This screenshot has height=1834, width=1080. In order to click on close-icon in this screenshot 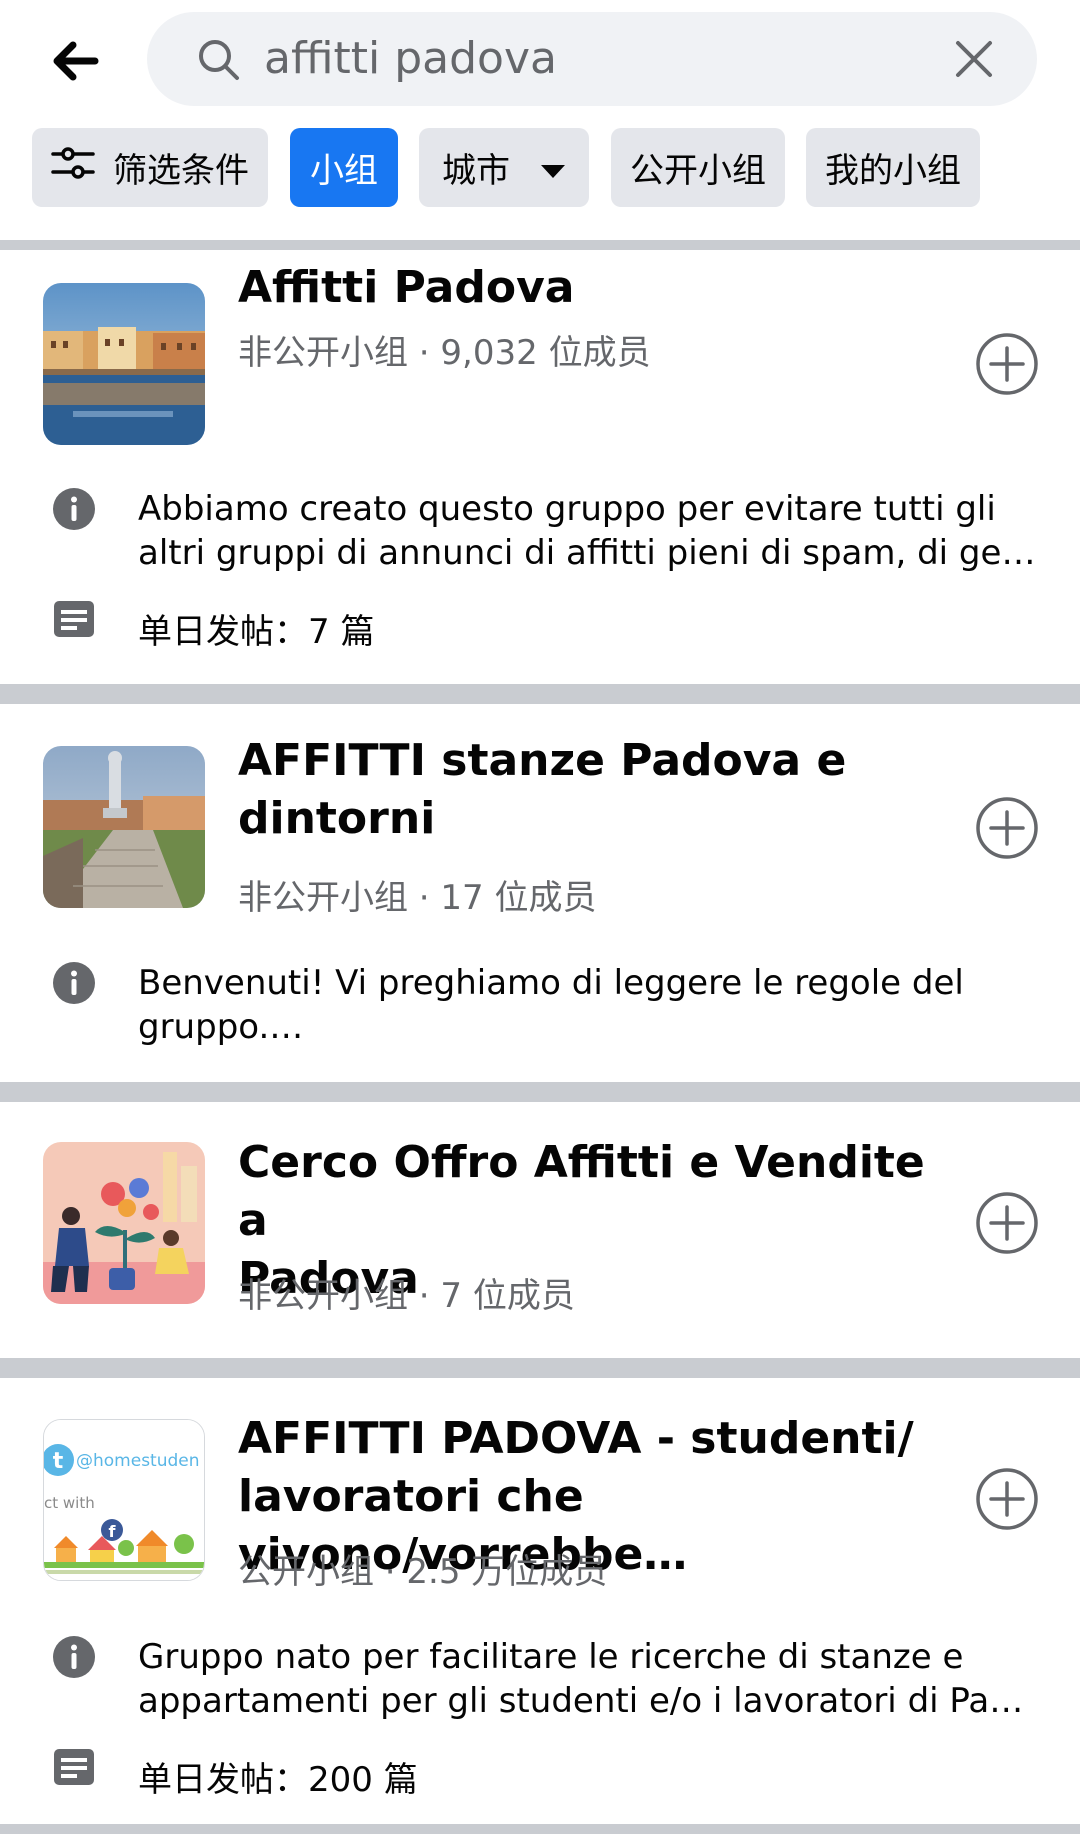, I will do `click(974, 59)`.